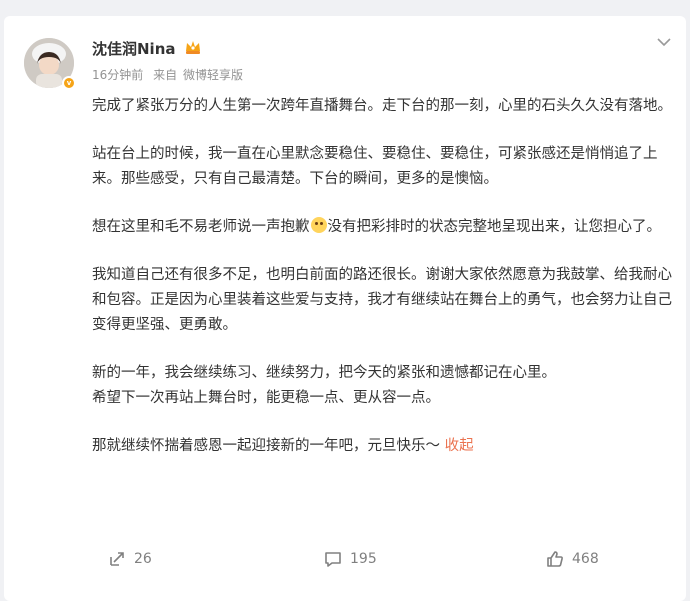 This screenshot has height=601, width=690. I want to click on comment-icon, so click(333, 559).